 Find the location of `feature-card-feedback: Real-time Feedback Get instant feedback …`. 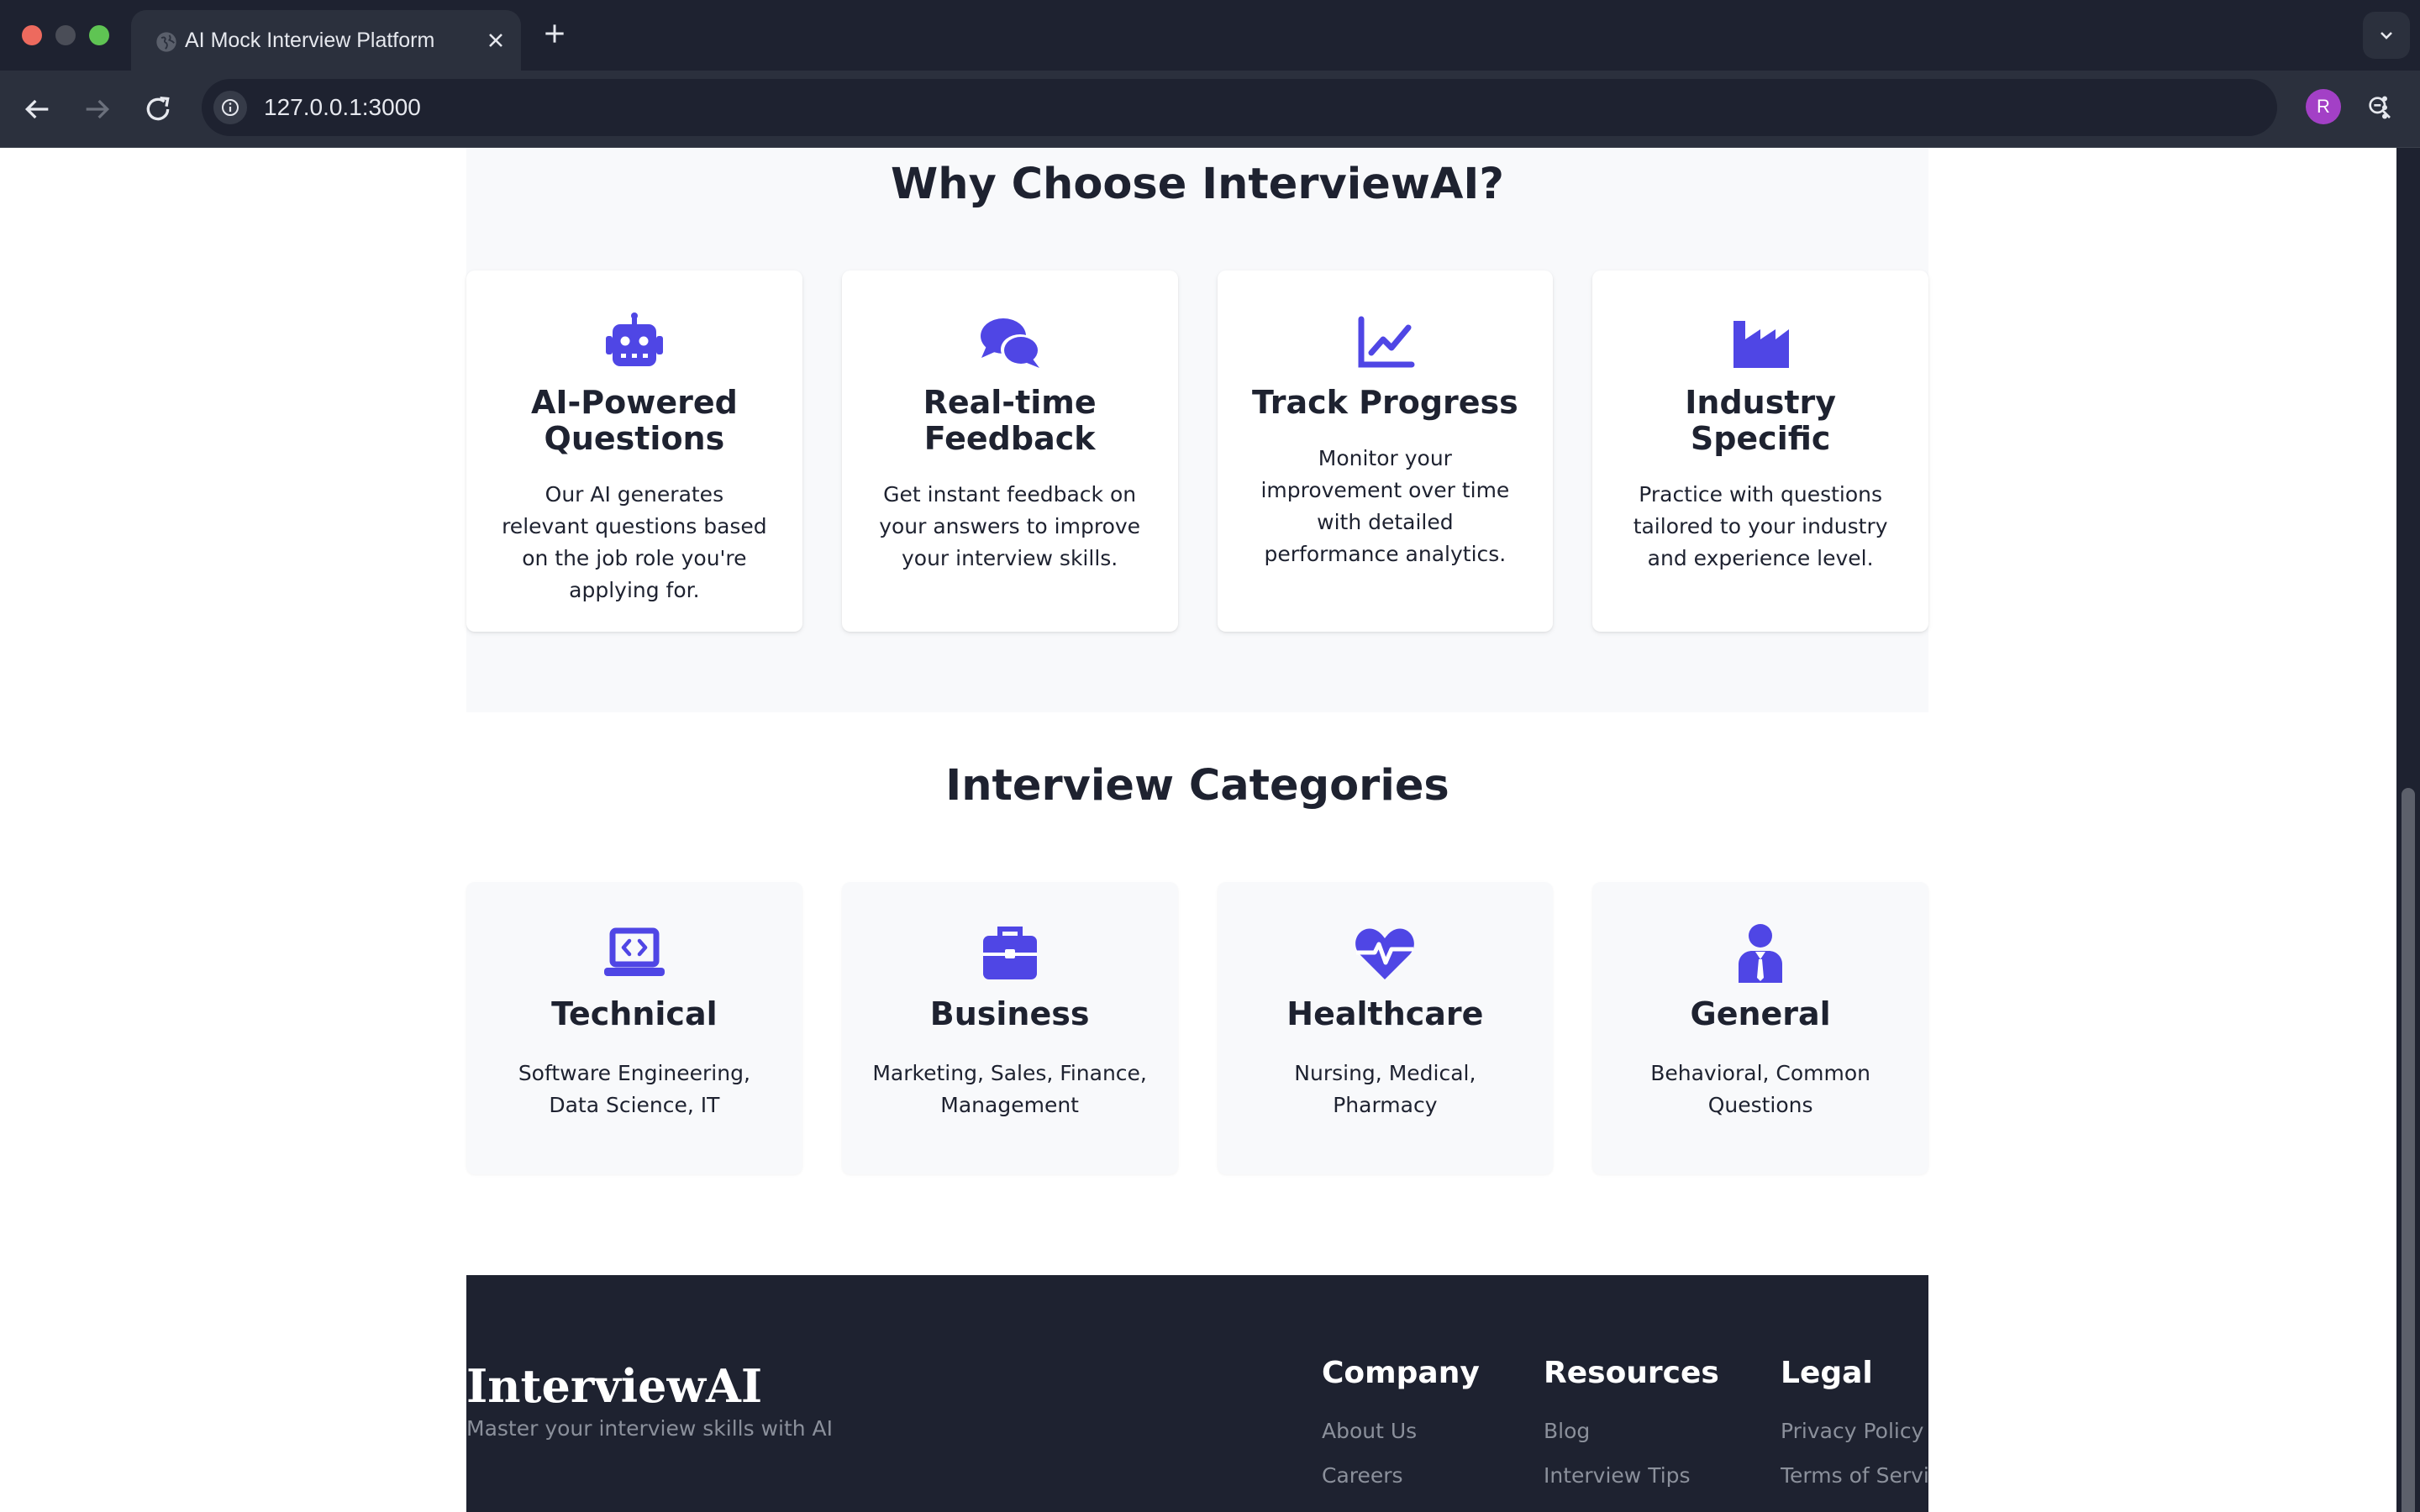

feature-card-feedback: Real-time Feedback Get instant feedback … is located at coordinates (1010, 451).